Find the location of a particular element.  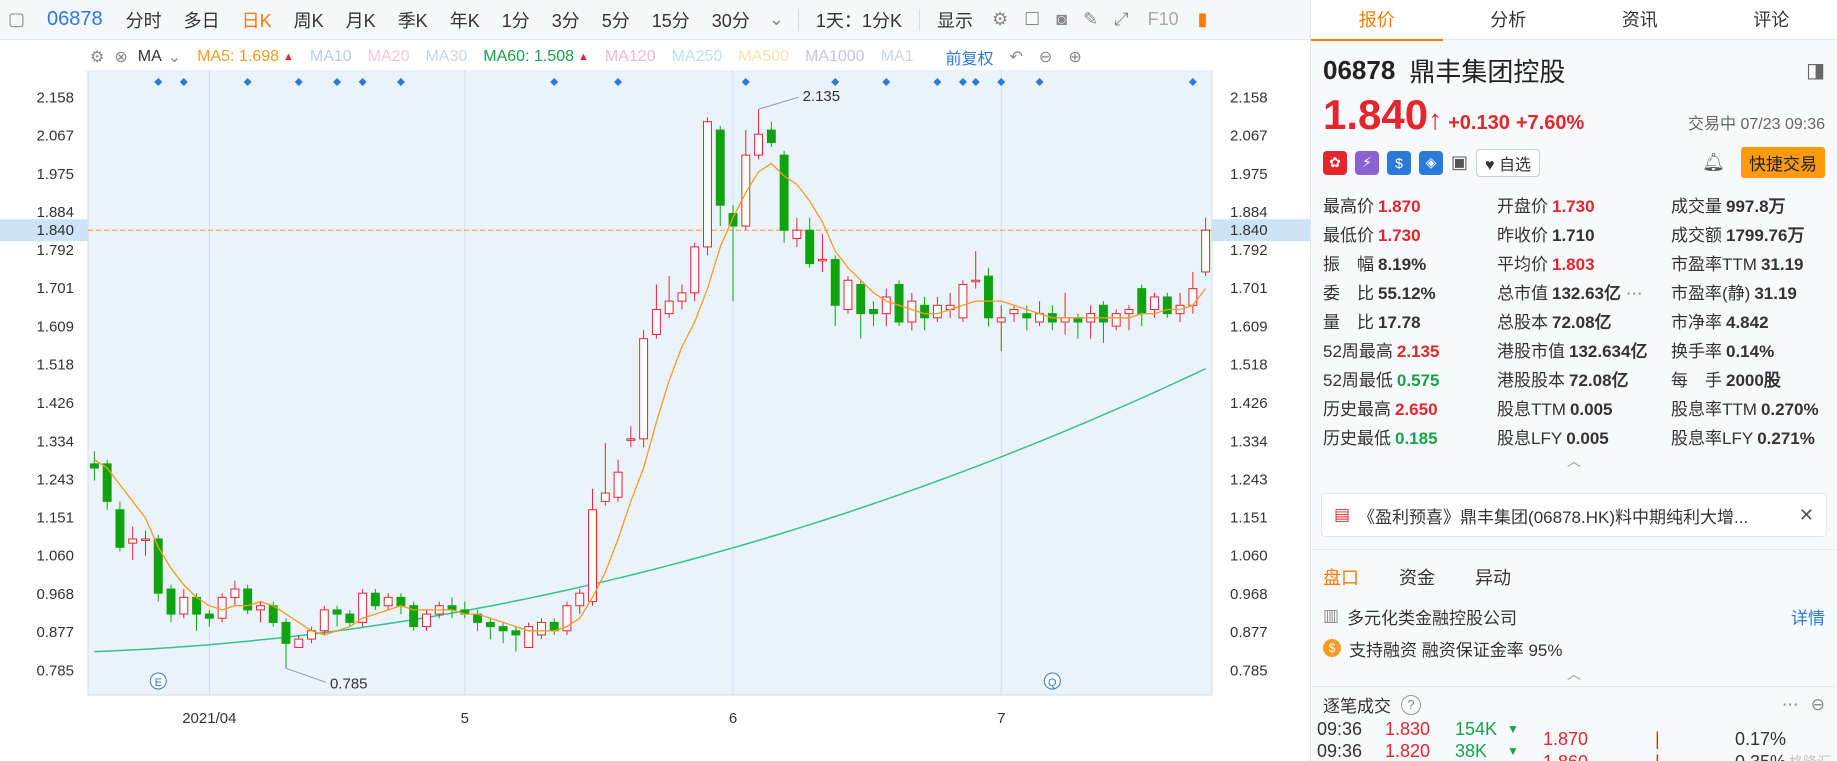

tag-icon: ◈ is located at coordinates (1431, 162).